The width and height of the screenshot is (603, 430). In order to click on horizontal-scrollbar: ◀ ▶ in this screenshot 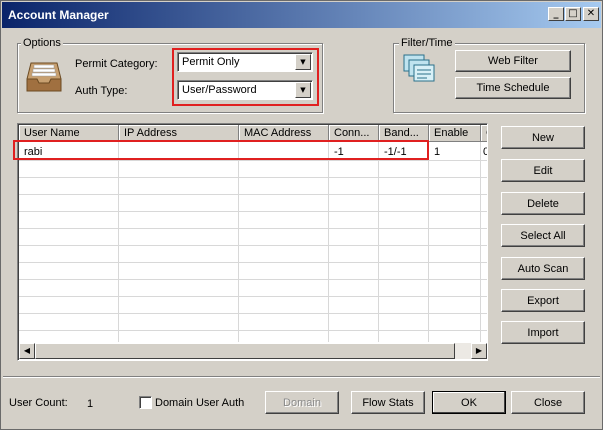, I will do `click(253, 351)`.